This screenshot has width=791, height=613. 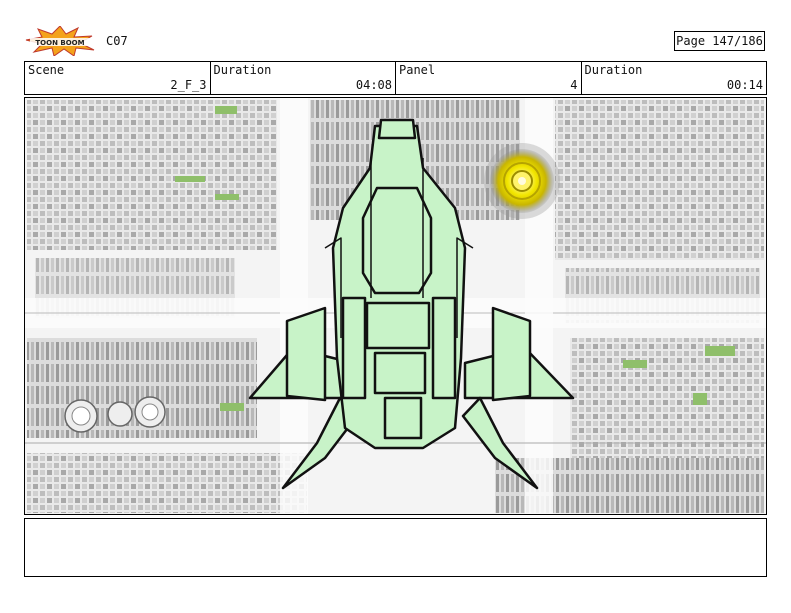 I want to click on scene-duration-label: Duration, so click(x=242, y=70).